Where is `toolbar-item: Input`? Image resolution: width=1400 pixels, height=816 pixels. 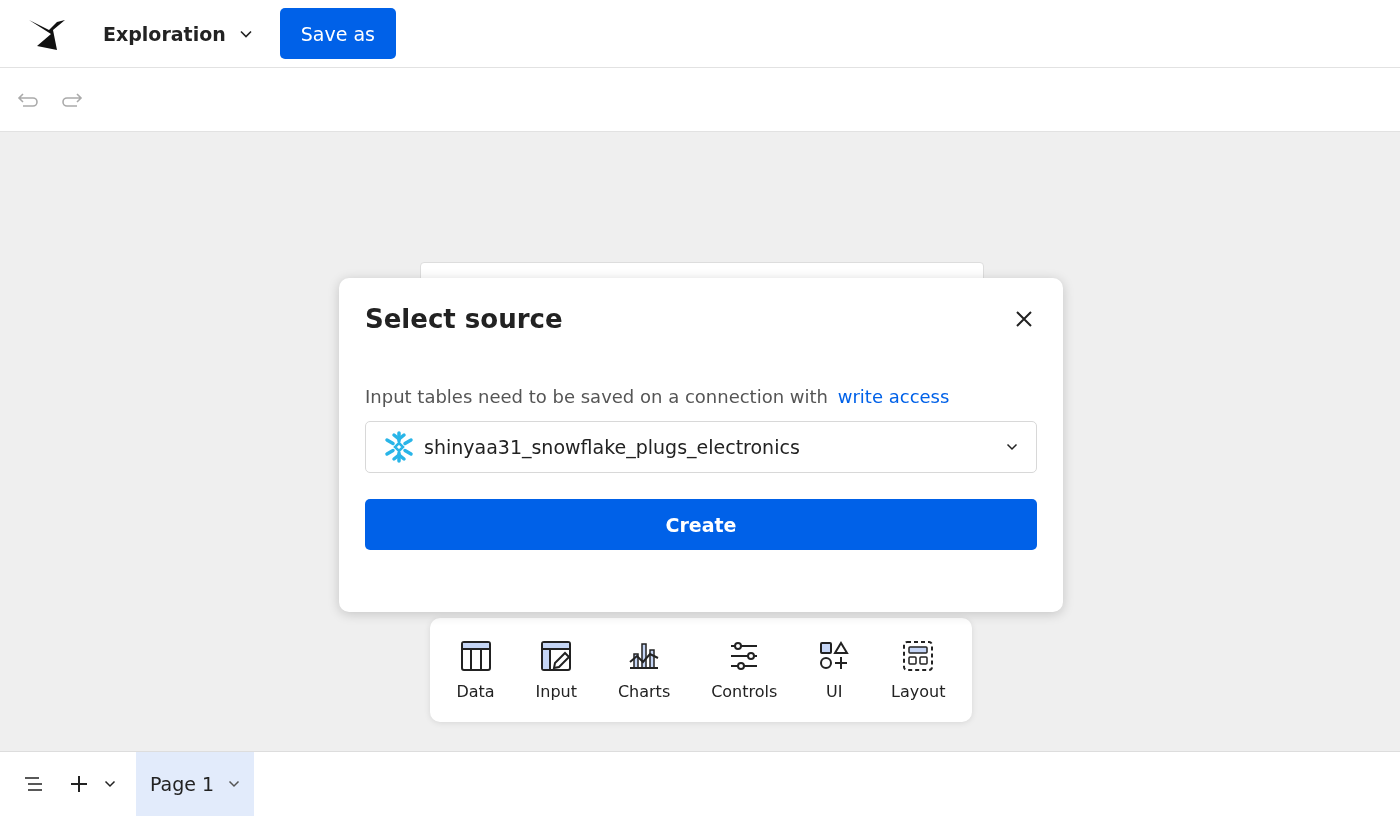 toolbar-item: Input is located at coordinates (556, 670).